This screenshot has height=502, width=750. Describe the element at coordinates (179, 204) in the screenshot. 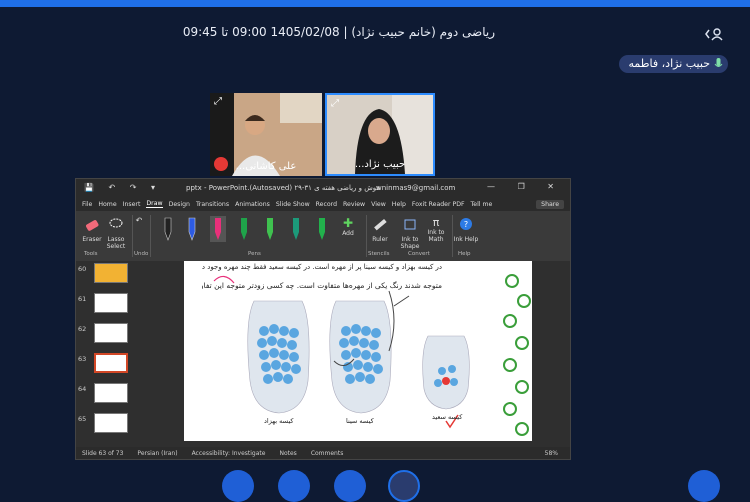

I see `menu-design: Design` at that location.